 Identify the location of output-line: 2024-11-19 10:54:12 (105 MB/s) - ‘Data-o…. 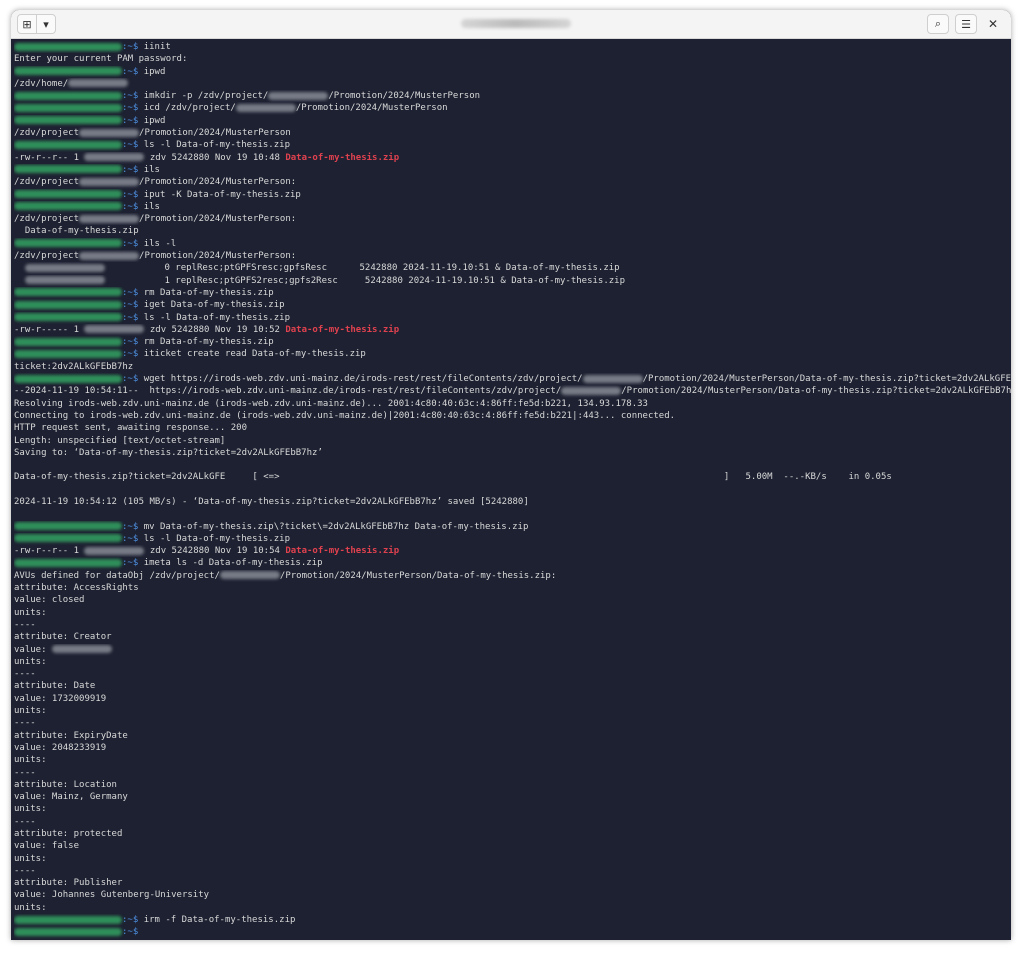
(512, 502).